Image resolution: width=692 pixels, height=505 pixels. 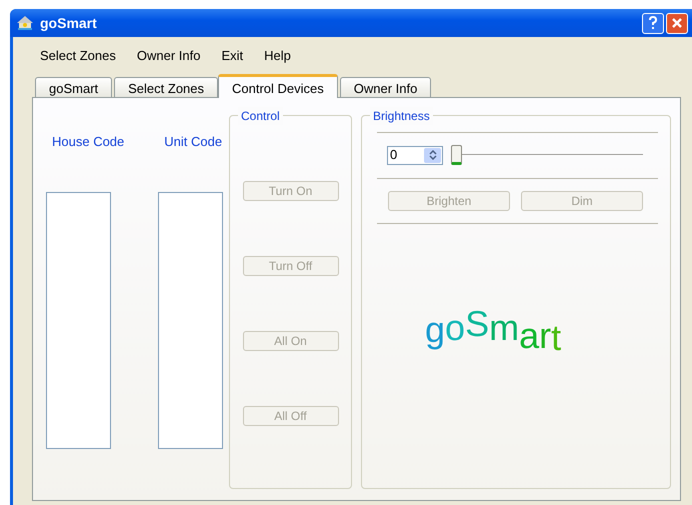 I want to click on menu-item: Help, so click(x=277, y=56).